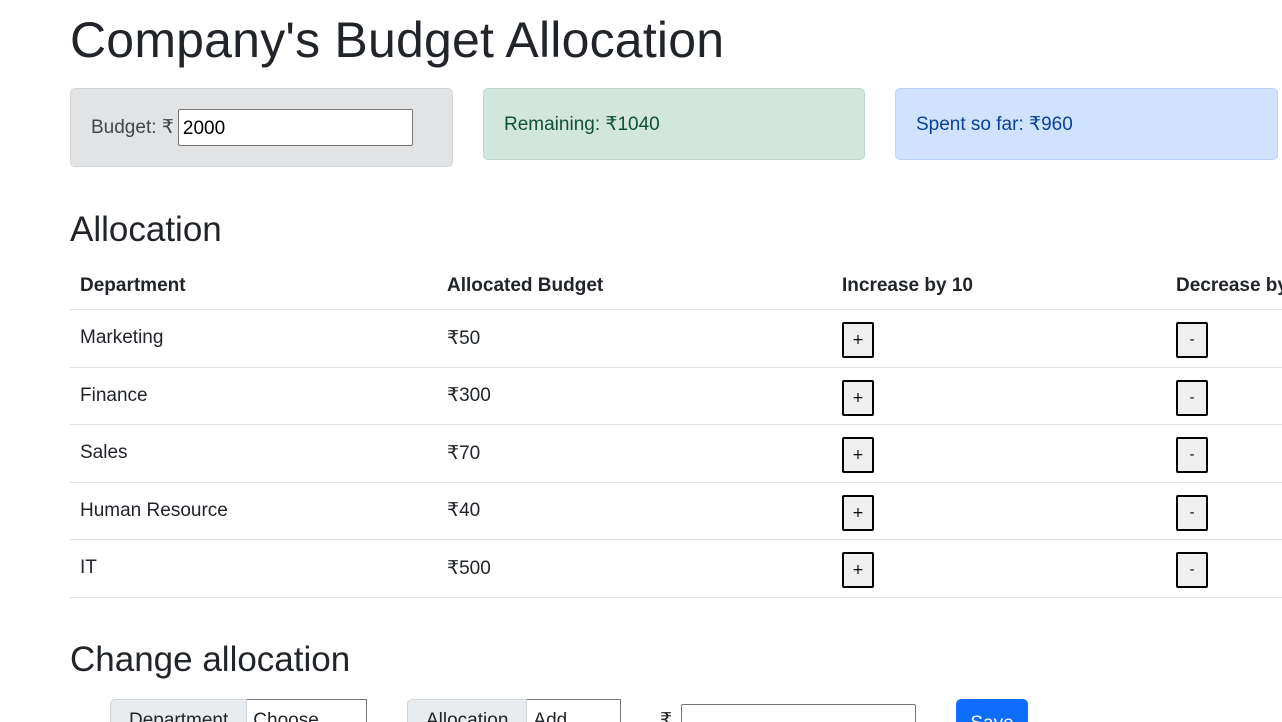  Describe the element at coordinates (1224, 286) in the screenshot. I see `column-header-decrease: Decrease by 10` at that location.